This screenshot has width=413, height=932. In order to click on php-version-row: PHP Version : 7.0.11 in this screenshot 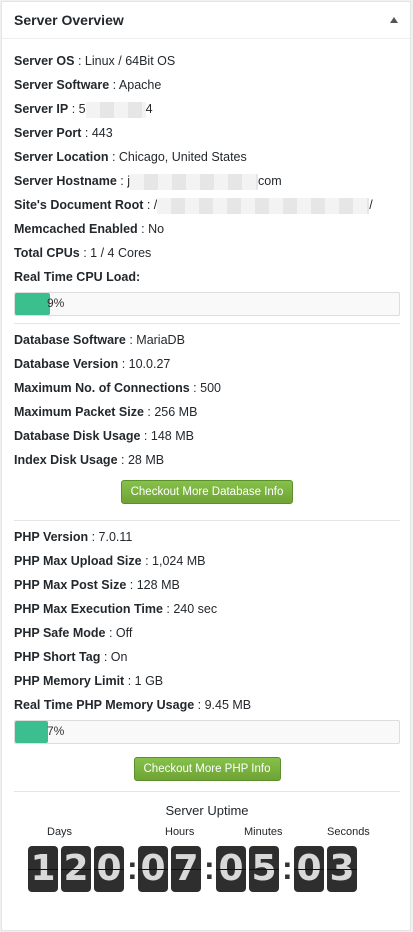, I will do `click(73, 537)`.